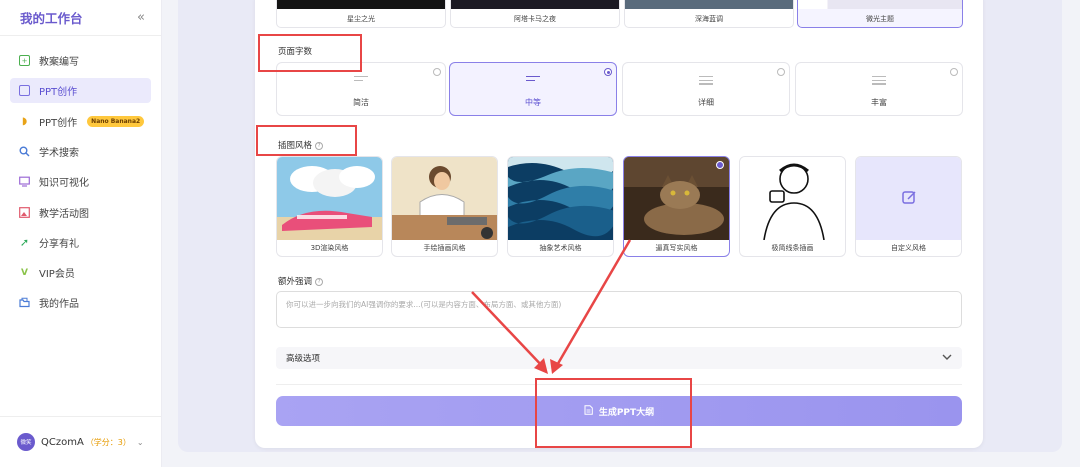 The height and width of the screenshot is (467, 1080). Describe the element at coordinates (556, 366) in the screenshot. I see `annotation-arrow-right-head` at that location.